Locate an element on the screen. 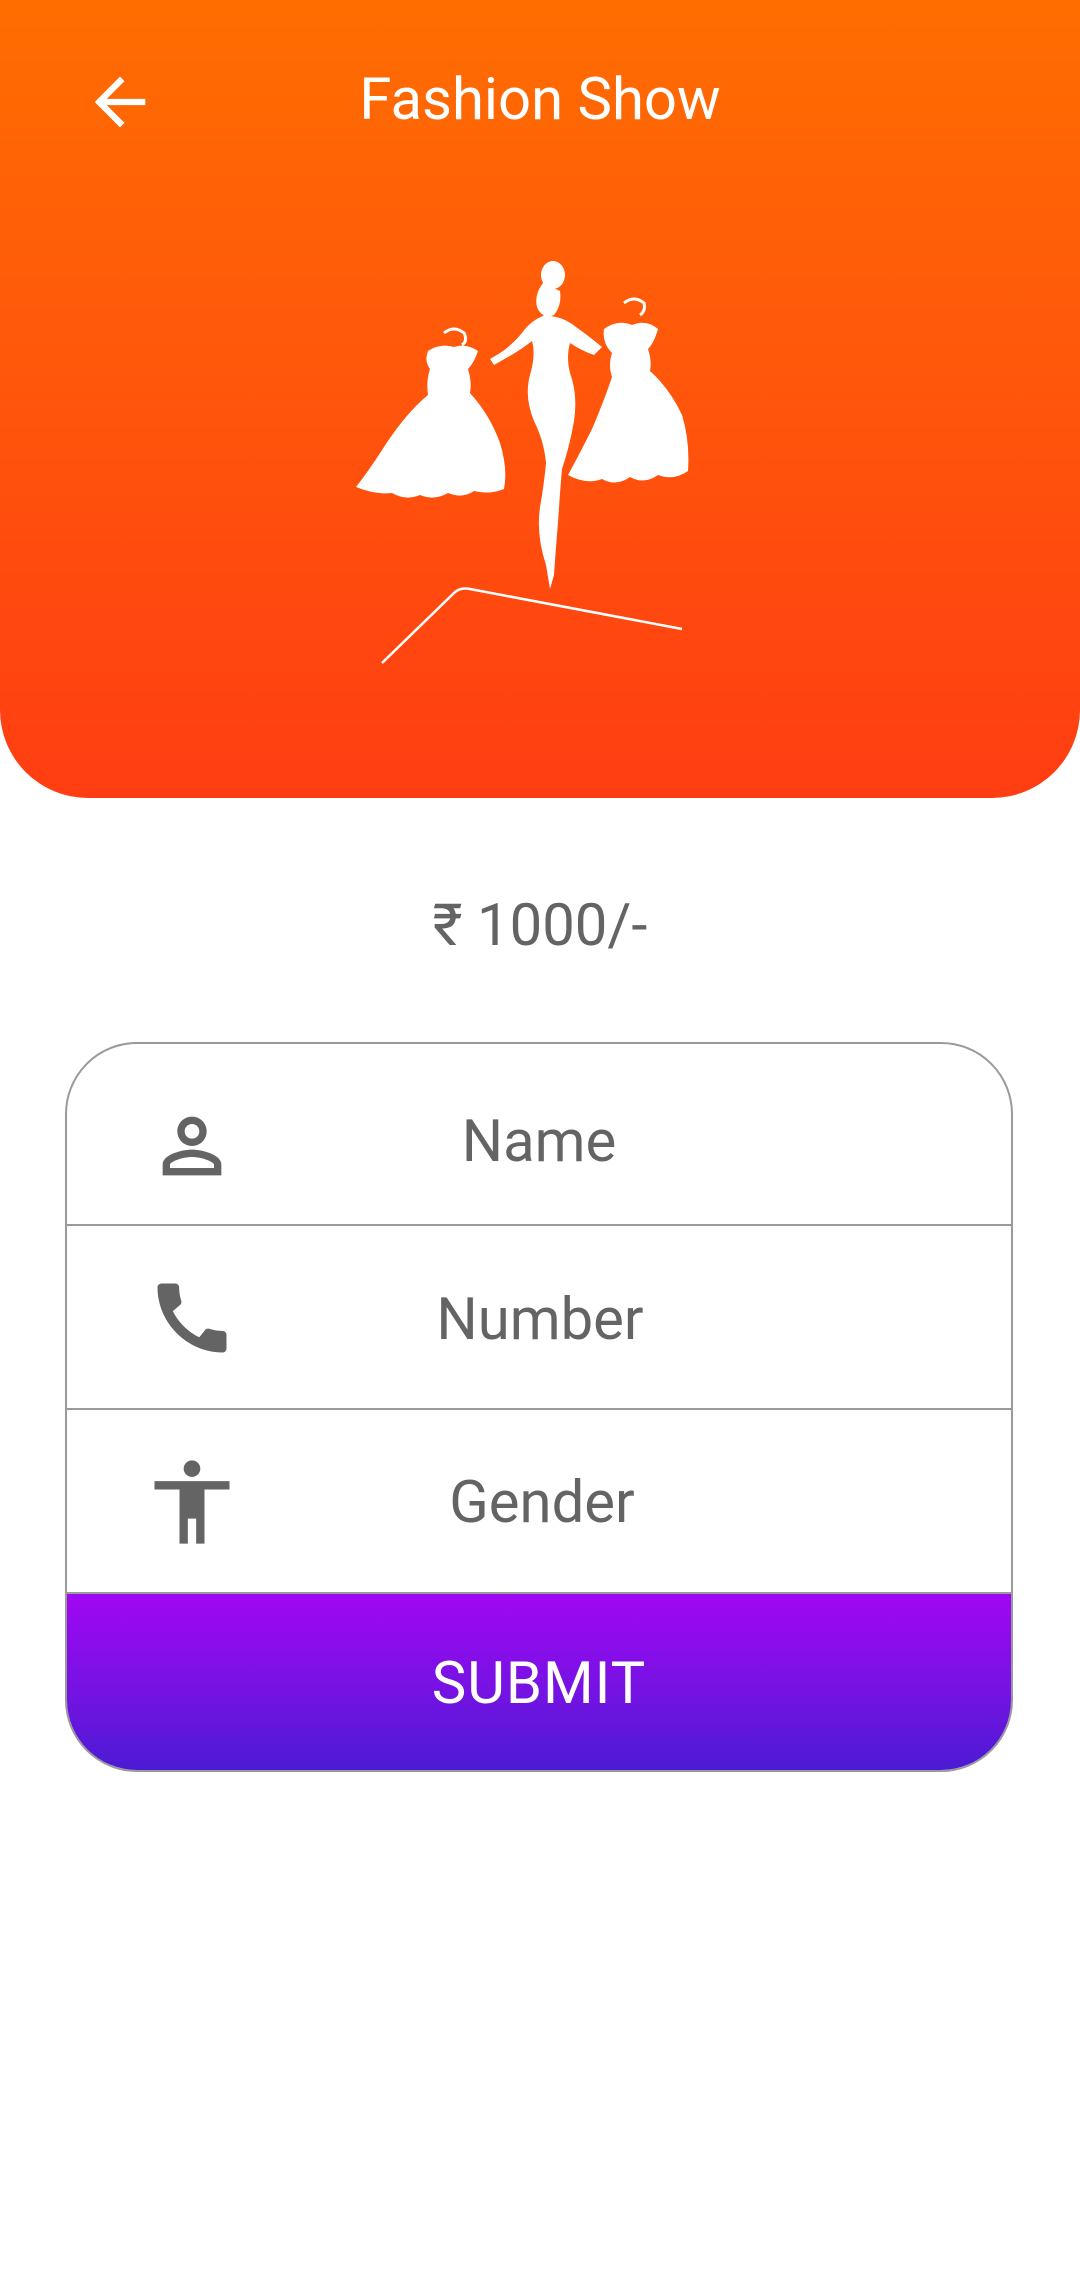 This screenshot has width=1080, height=2280. submit-button: SUBMIT is located at coordinates (539, 1682).